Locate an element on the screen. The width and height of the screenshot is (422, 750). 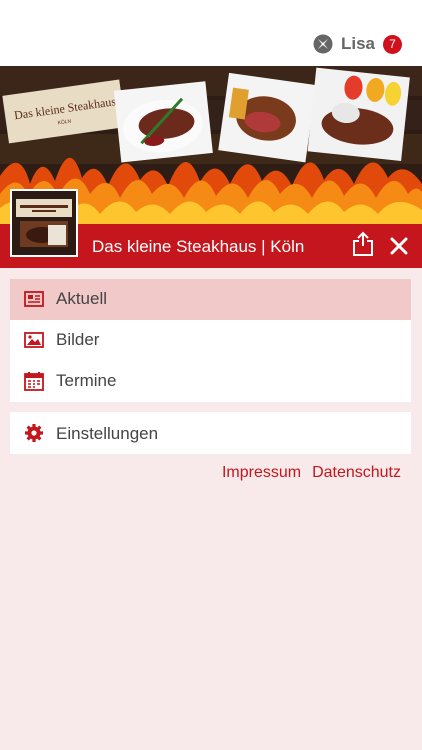
gear-icon is located at coordinates (34, 433).